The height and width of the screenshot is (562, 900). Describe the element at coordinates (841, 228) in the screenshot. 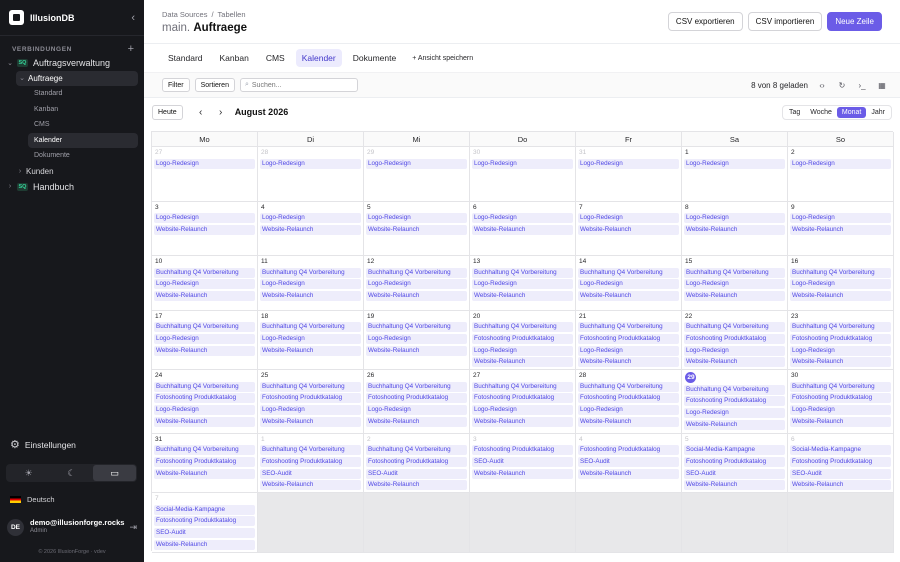

I see `day-cell: 9 Logo-Redesign Website-Relaunch` at that location.